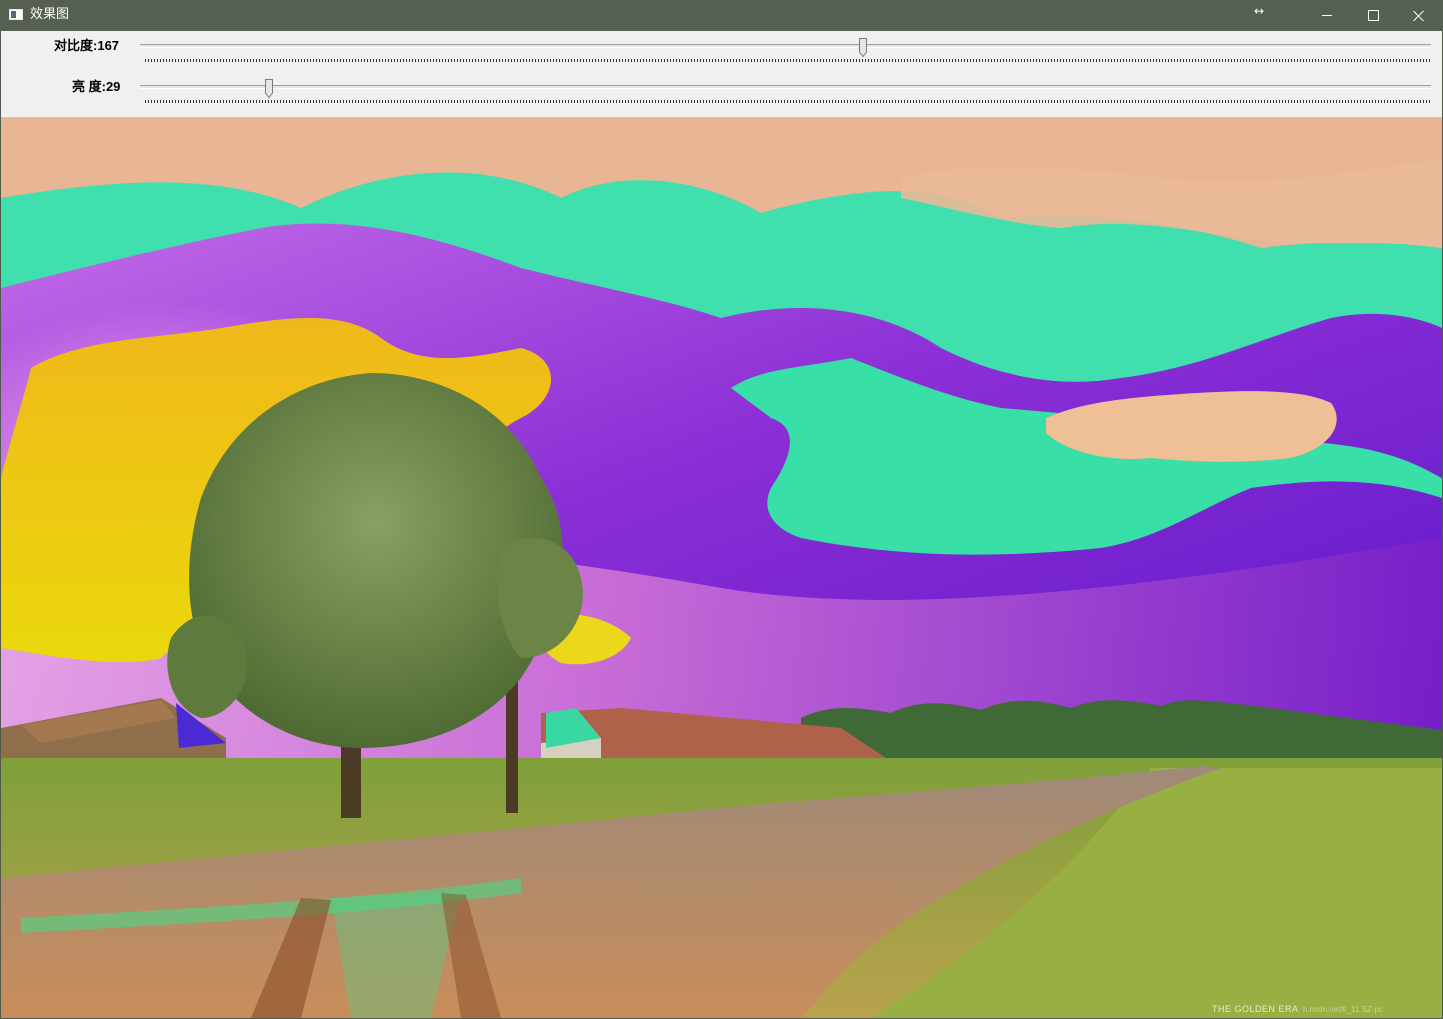 This screenshot has width=1443, height=1019. Describe the element at coordinates (721, 74) in the screenshot. I see `trackbar-panel: 对比度:167 亮 度:29` at that location.